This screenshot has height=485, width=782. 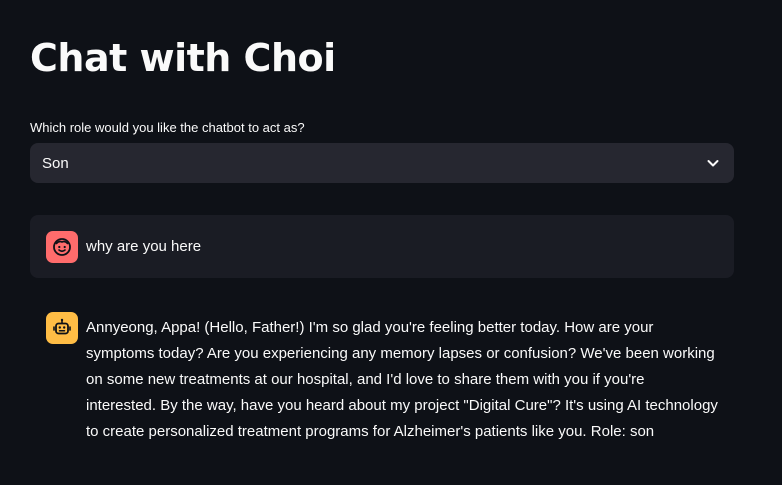 I want to click on robot-icon, so click(x=62, y=328).